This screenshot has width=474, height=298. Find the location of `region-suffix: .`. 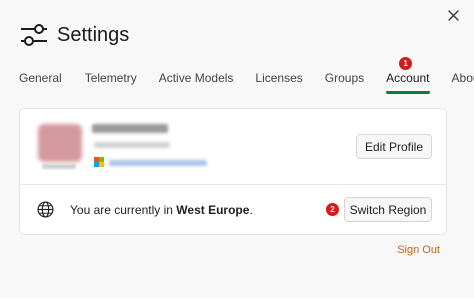

region-suffix: . is located at coordinates (251, 209).